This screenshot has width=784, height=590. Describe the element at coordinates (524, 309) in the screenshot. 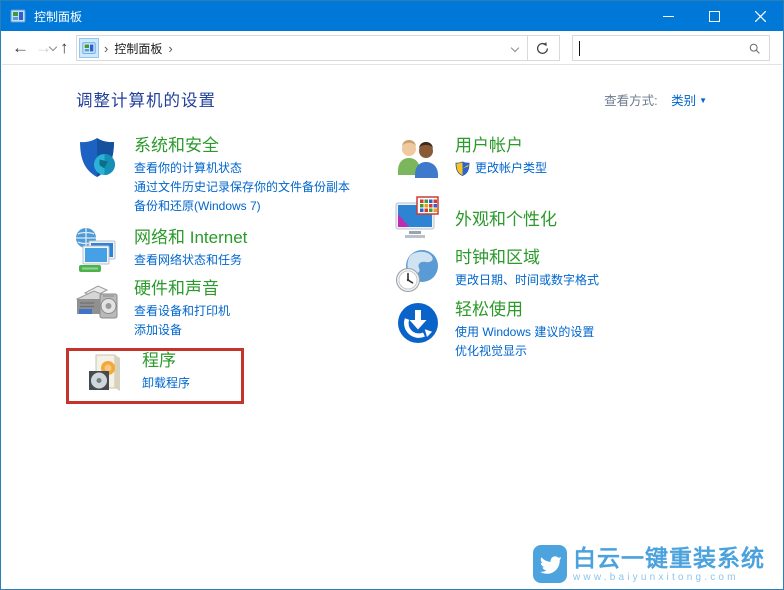

I see `category-title: 轻松使用` at that location.